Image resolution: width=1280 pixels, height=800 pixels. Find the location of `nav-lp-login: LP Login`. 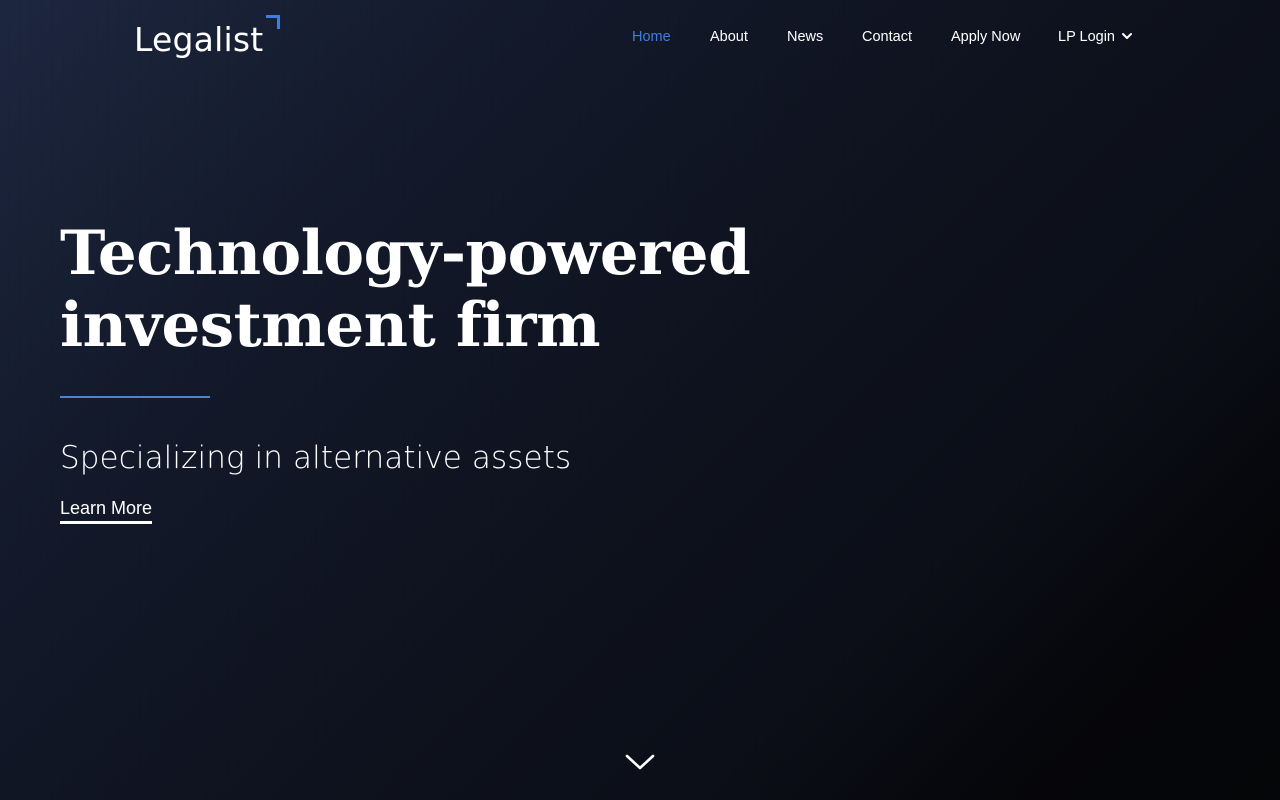

nav-lp-login: LP Login is located at coordinates (1095, 37).